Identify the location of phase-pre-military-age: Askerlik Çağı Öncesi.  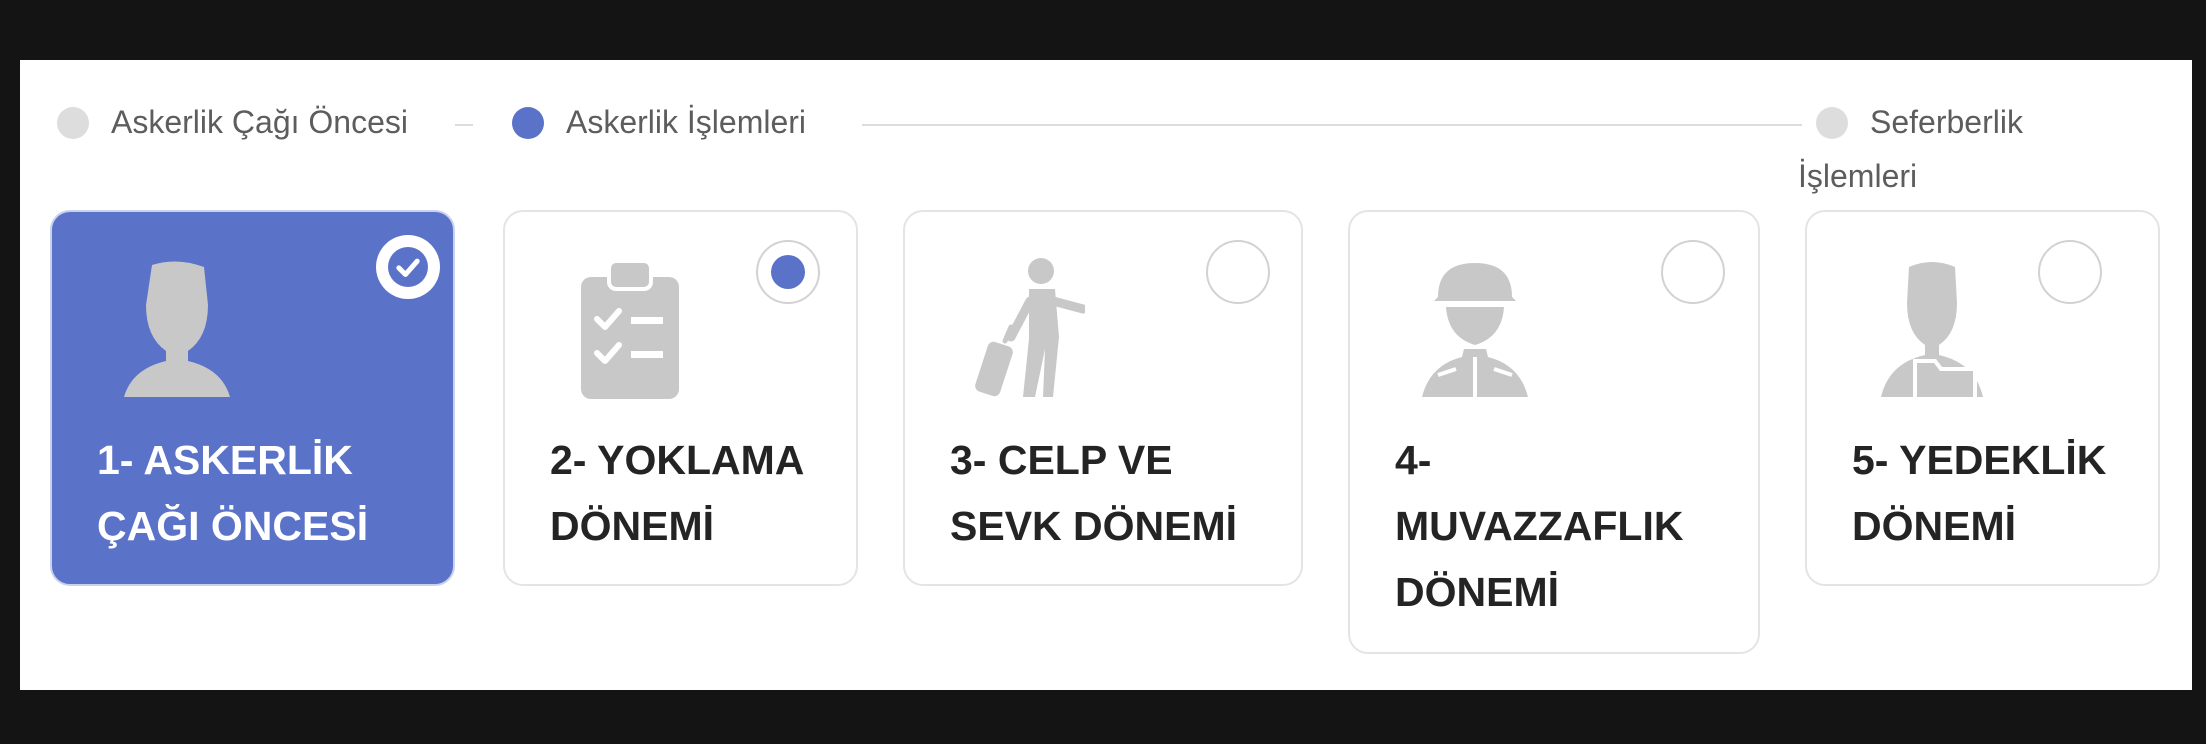
(232, 122).